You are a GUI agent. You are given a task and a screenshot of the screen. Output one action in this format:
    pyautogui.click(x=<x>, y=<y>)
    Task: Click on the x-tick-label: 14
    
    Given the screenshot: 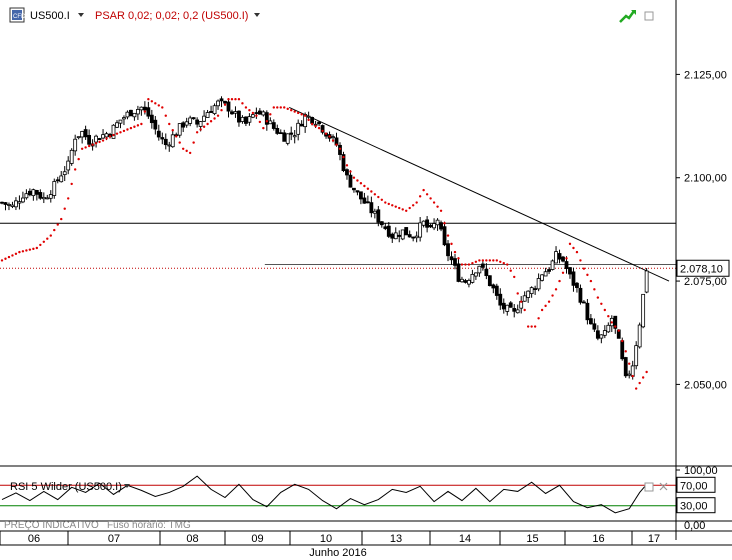 What is the action you would take?
    pyautogui.click(x=465, y=539)
    